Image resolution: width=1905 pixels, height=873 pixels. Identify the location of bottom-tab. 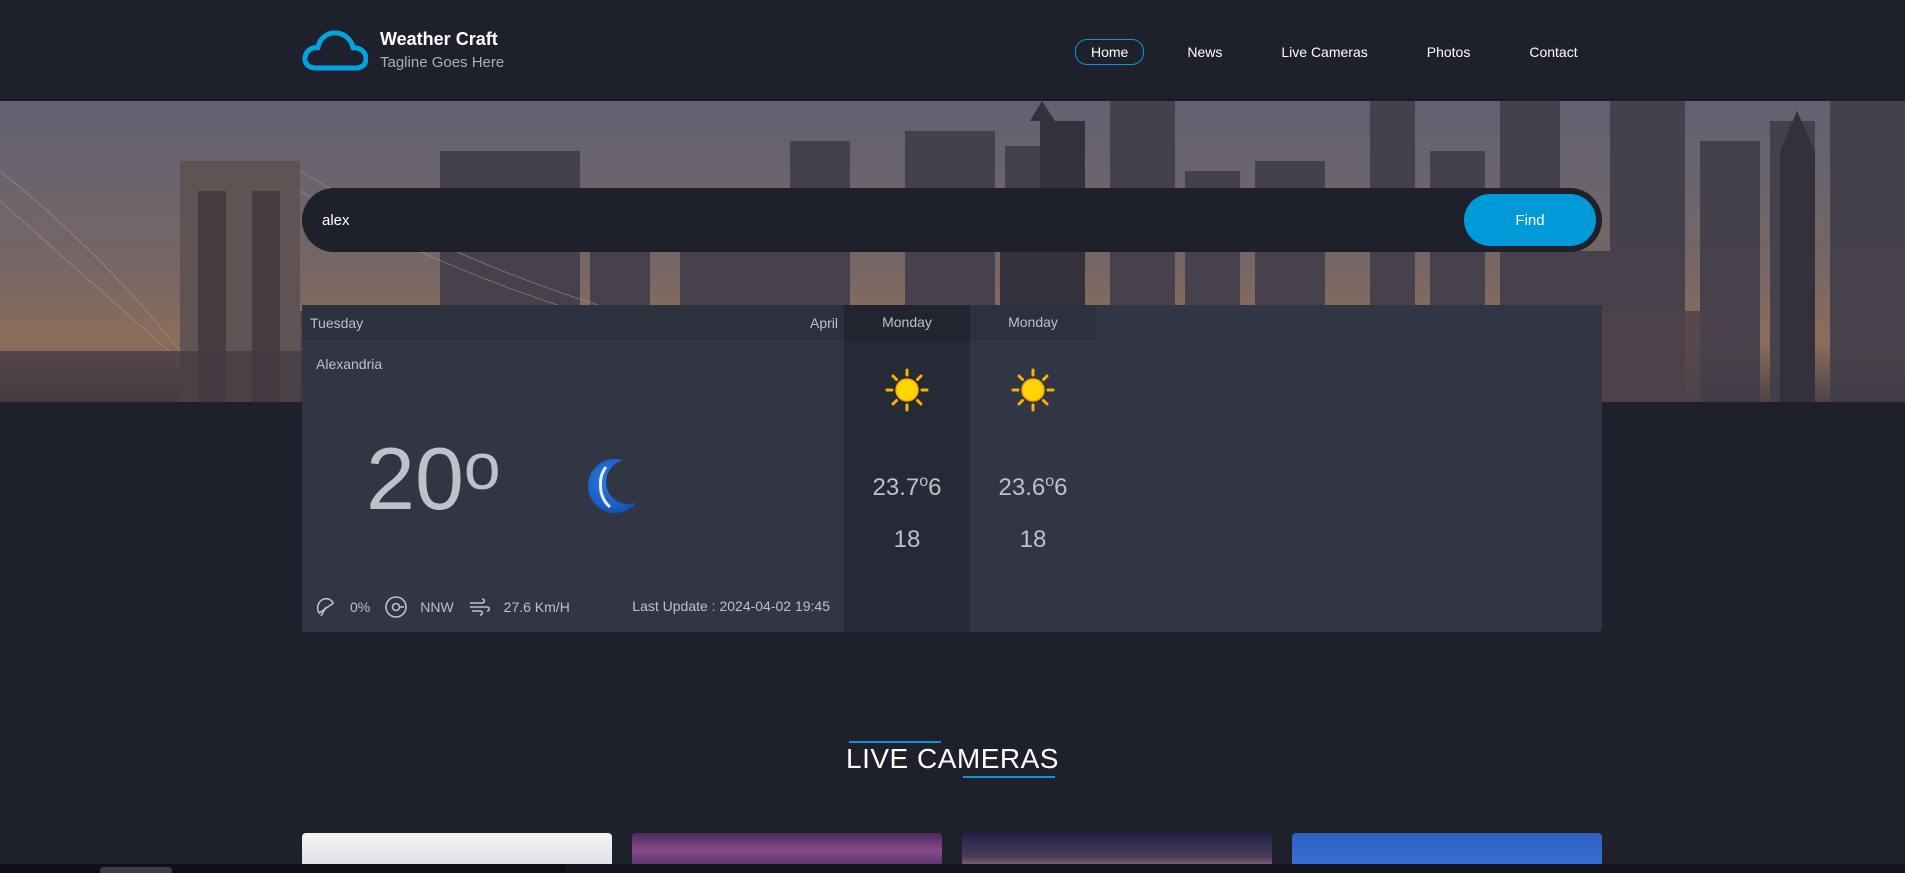
(136, 870).